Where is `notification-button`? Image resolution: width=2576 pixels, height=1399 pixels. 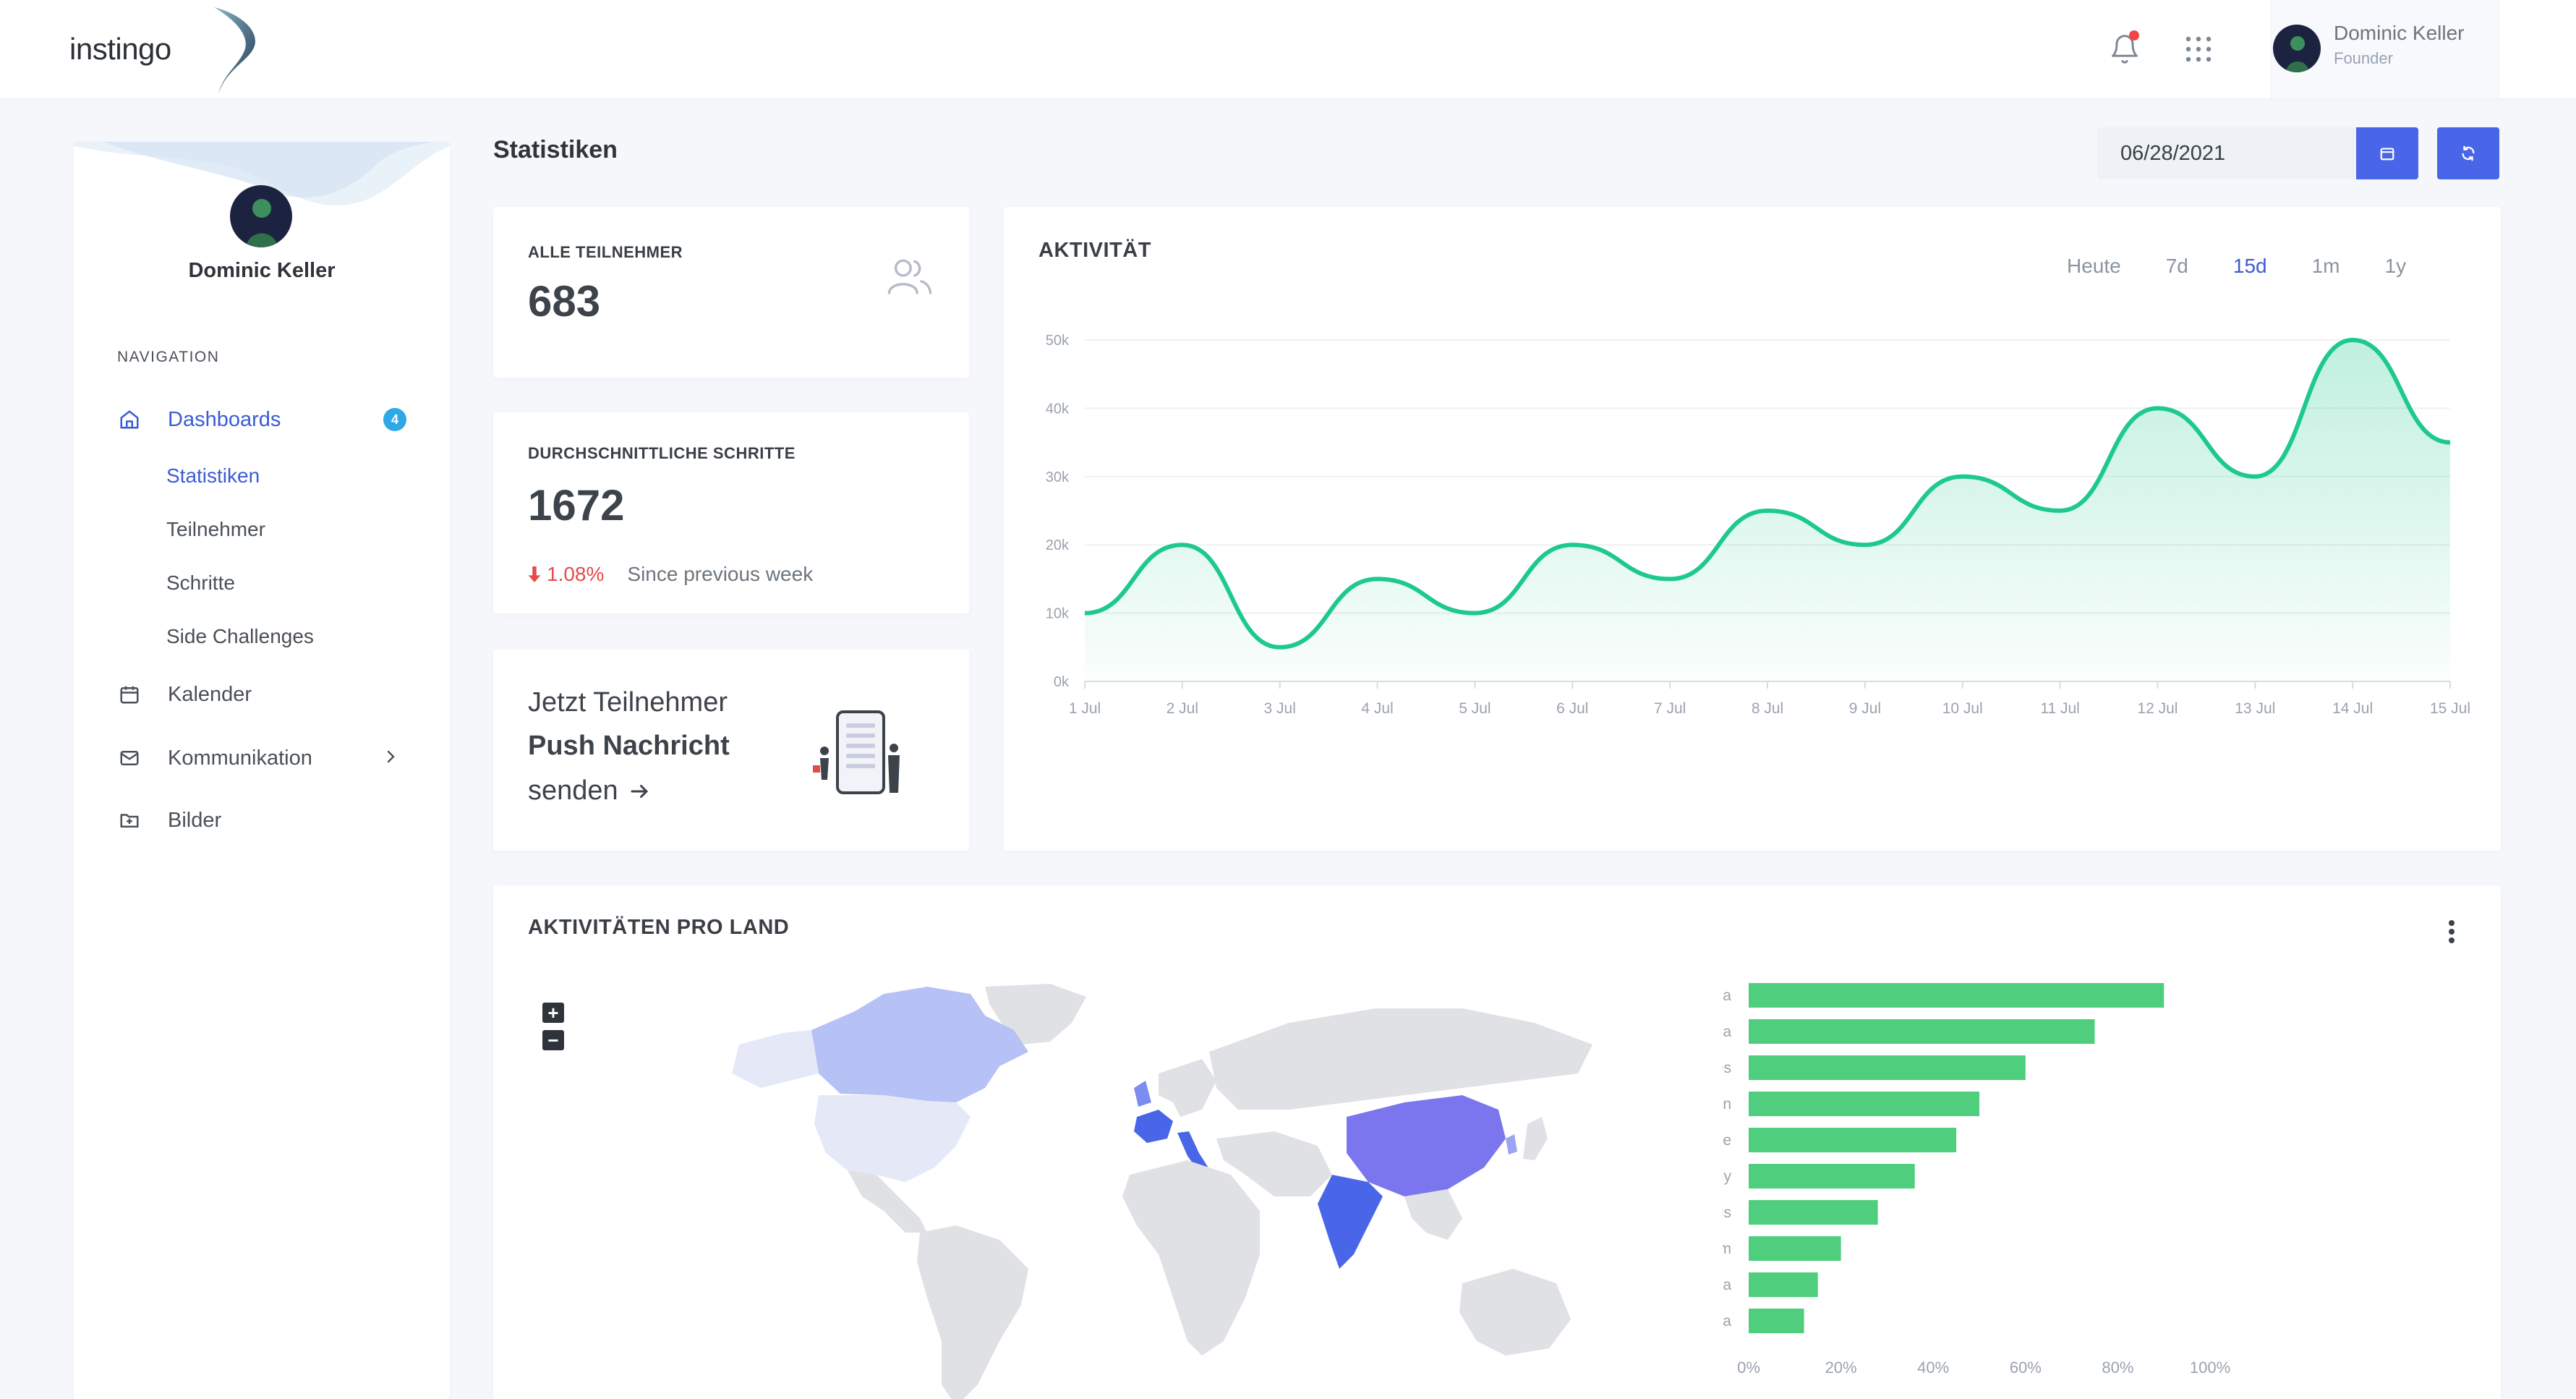 notification-button is located at coordinates (2124, 49).